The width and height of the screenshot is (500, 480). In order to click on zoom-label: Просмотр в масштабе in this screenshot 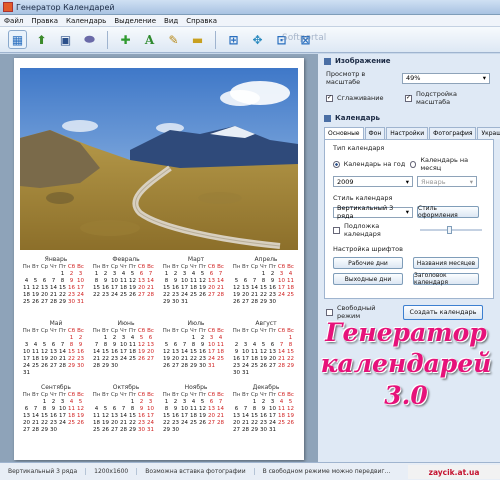, I will do `click(346, 78)`.